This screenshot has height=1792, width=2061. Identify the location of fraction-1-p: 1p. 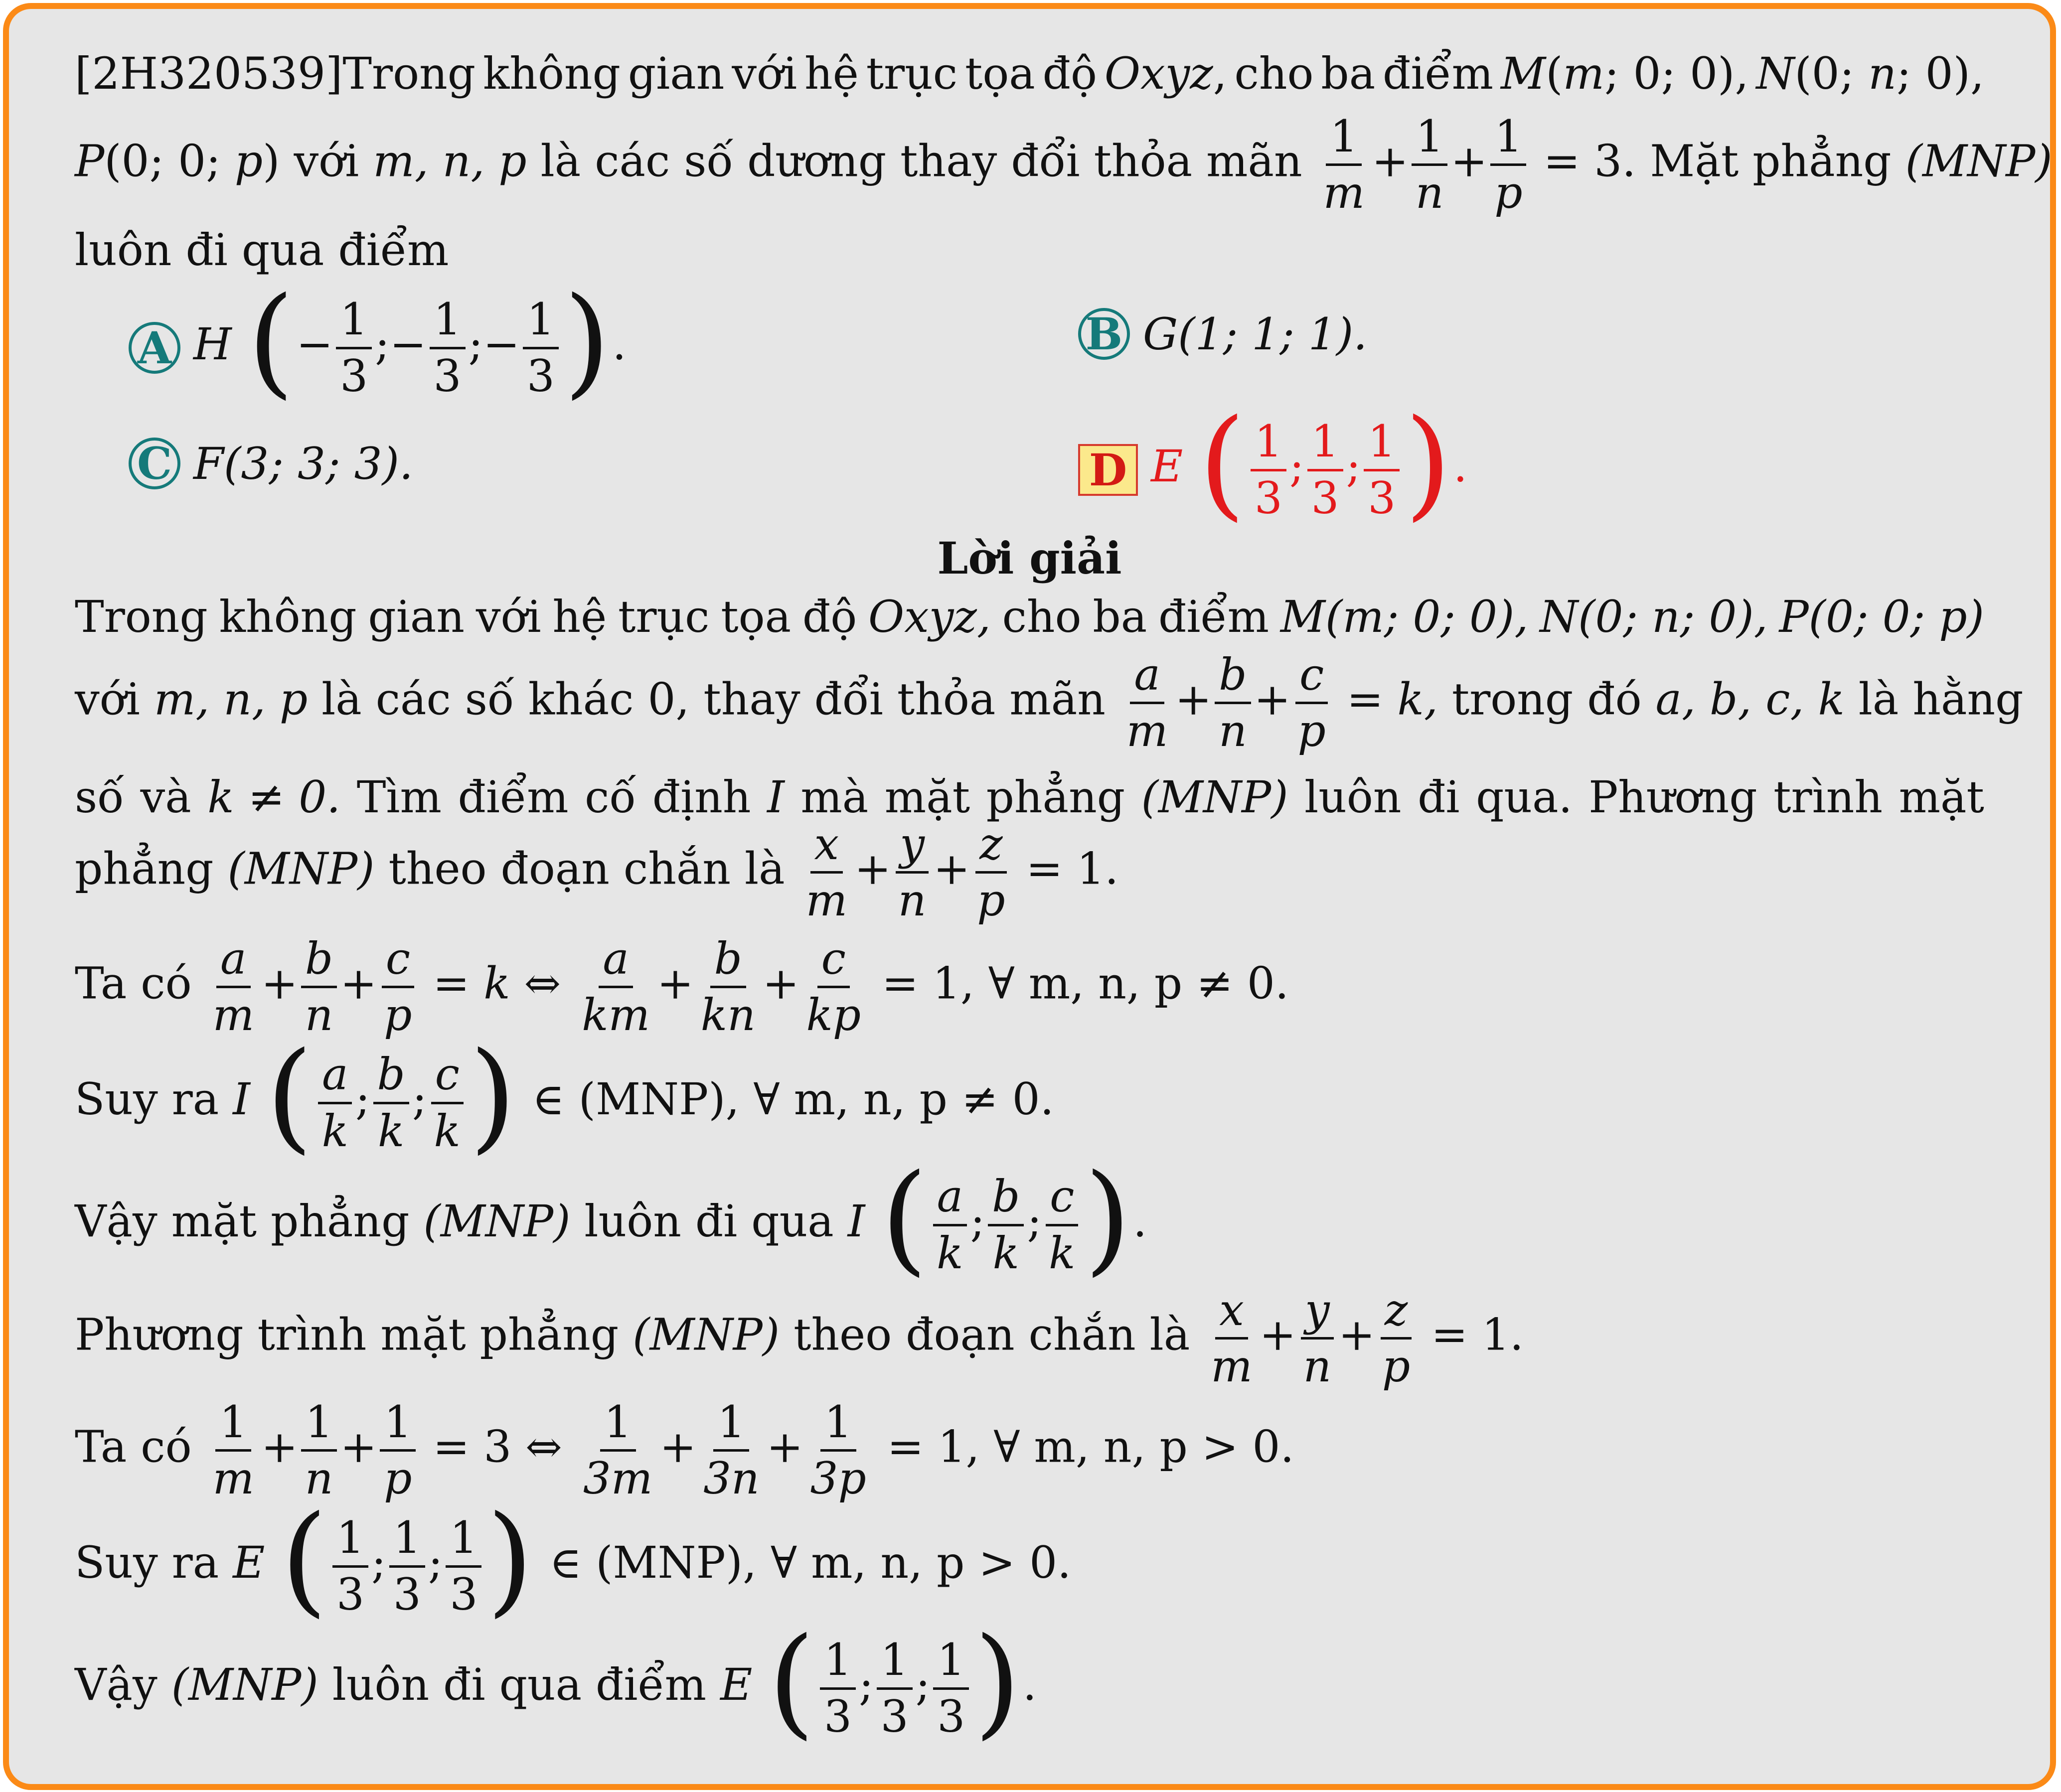
(1508, 164).